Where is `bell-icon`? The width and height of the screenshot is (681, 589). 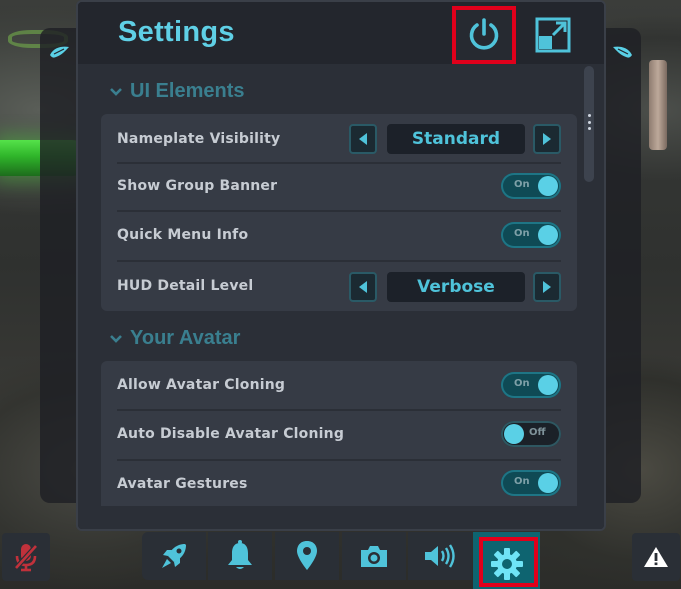 bell-icon is located at coordinates (240, 554).